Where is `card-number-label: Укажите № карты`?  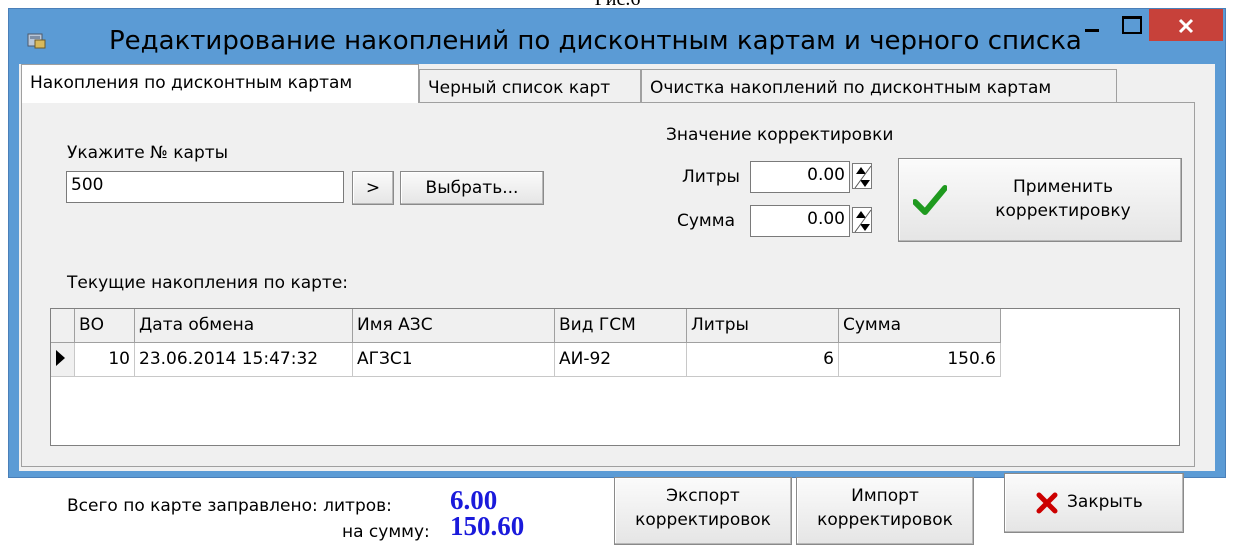
card-number-label: Укажите № карты is located at coordinates (148, 153).